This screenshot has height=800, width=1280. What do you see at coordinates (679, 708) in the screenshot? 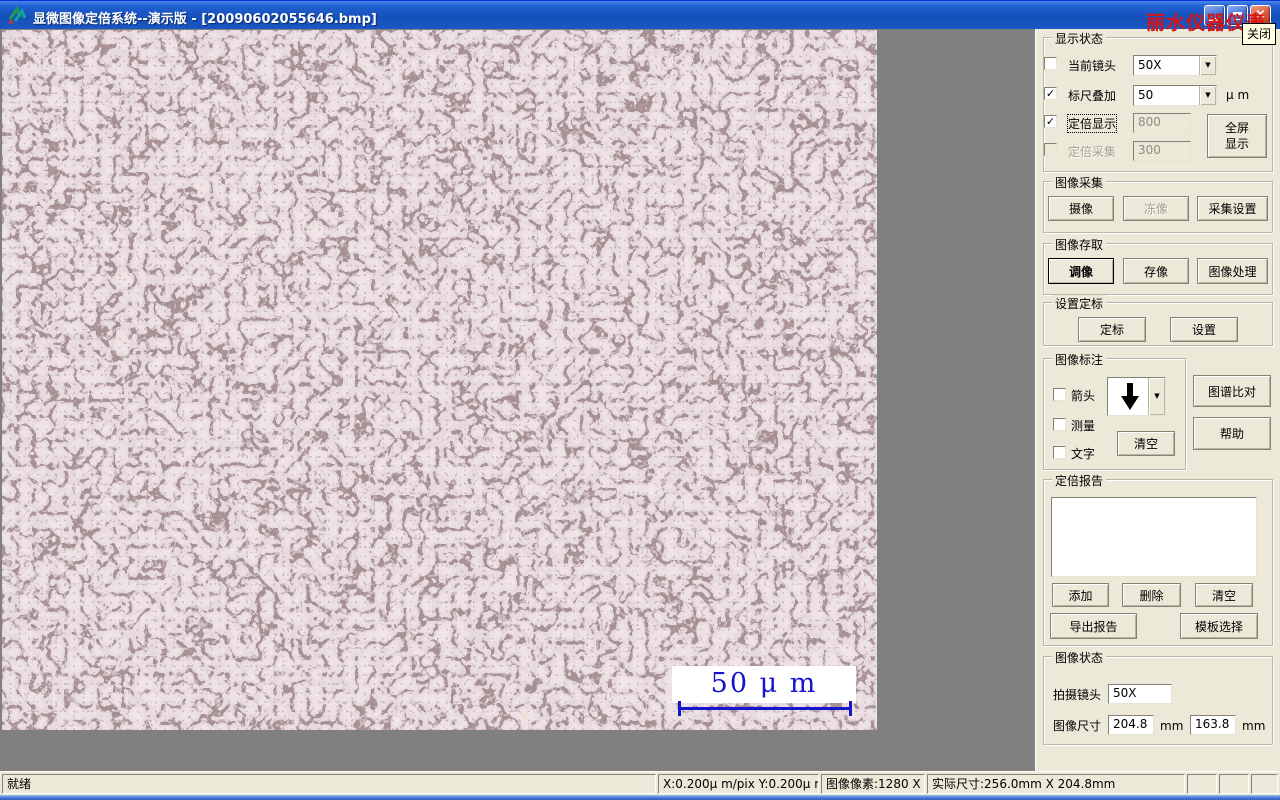
I see `scale-bar-tick-left` at bounding box center [679, 708].